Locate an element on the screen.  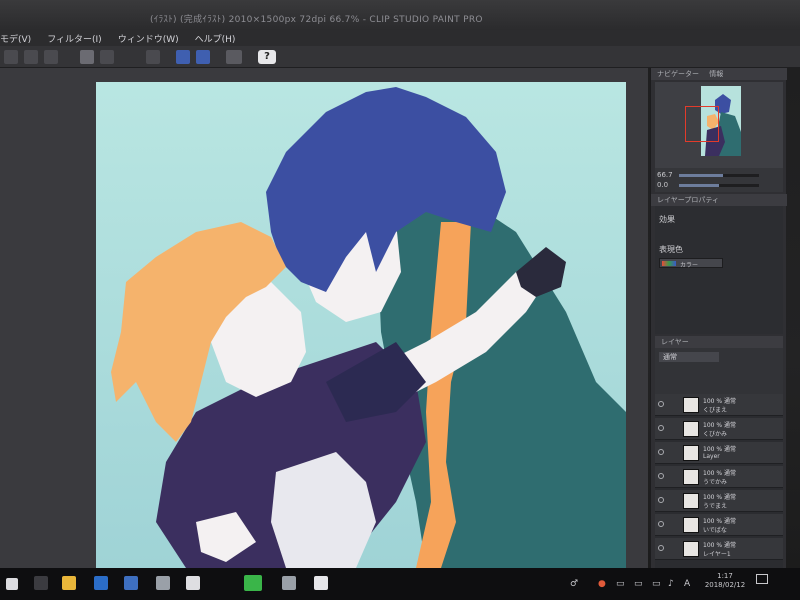
tab-navigator: ナビゲーター is located at coordinates (678, 74).